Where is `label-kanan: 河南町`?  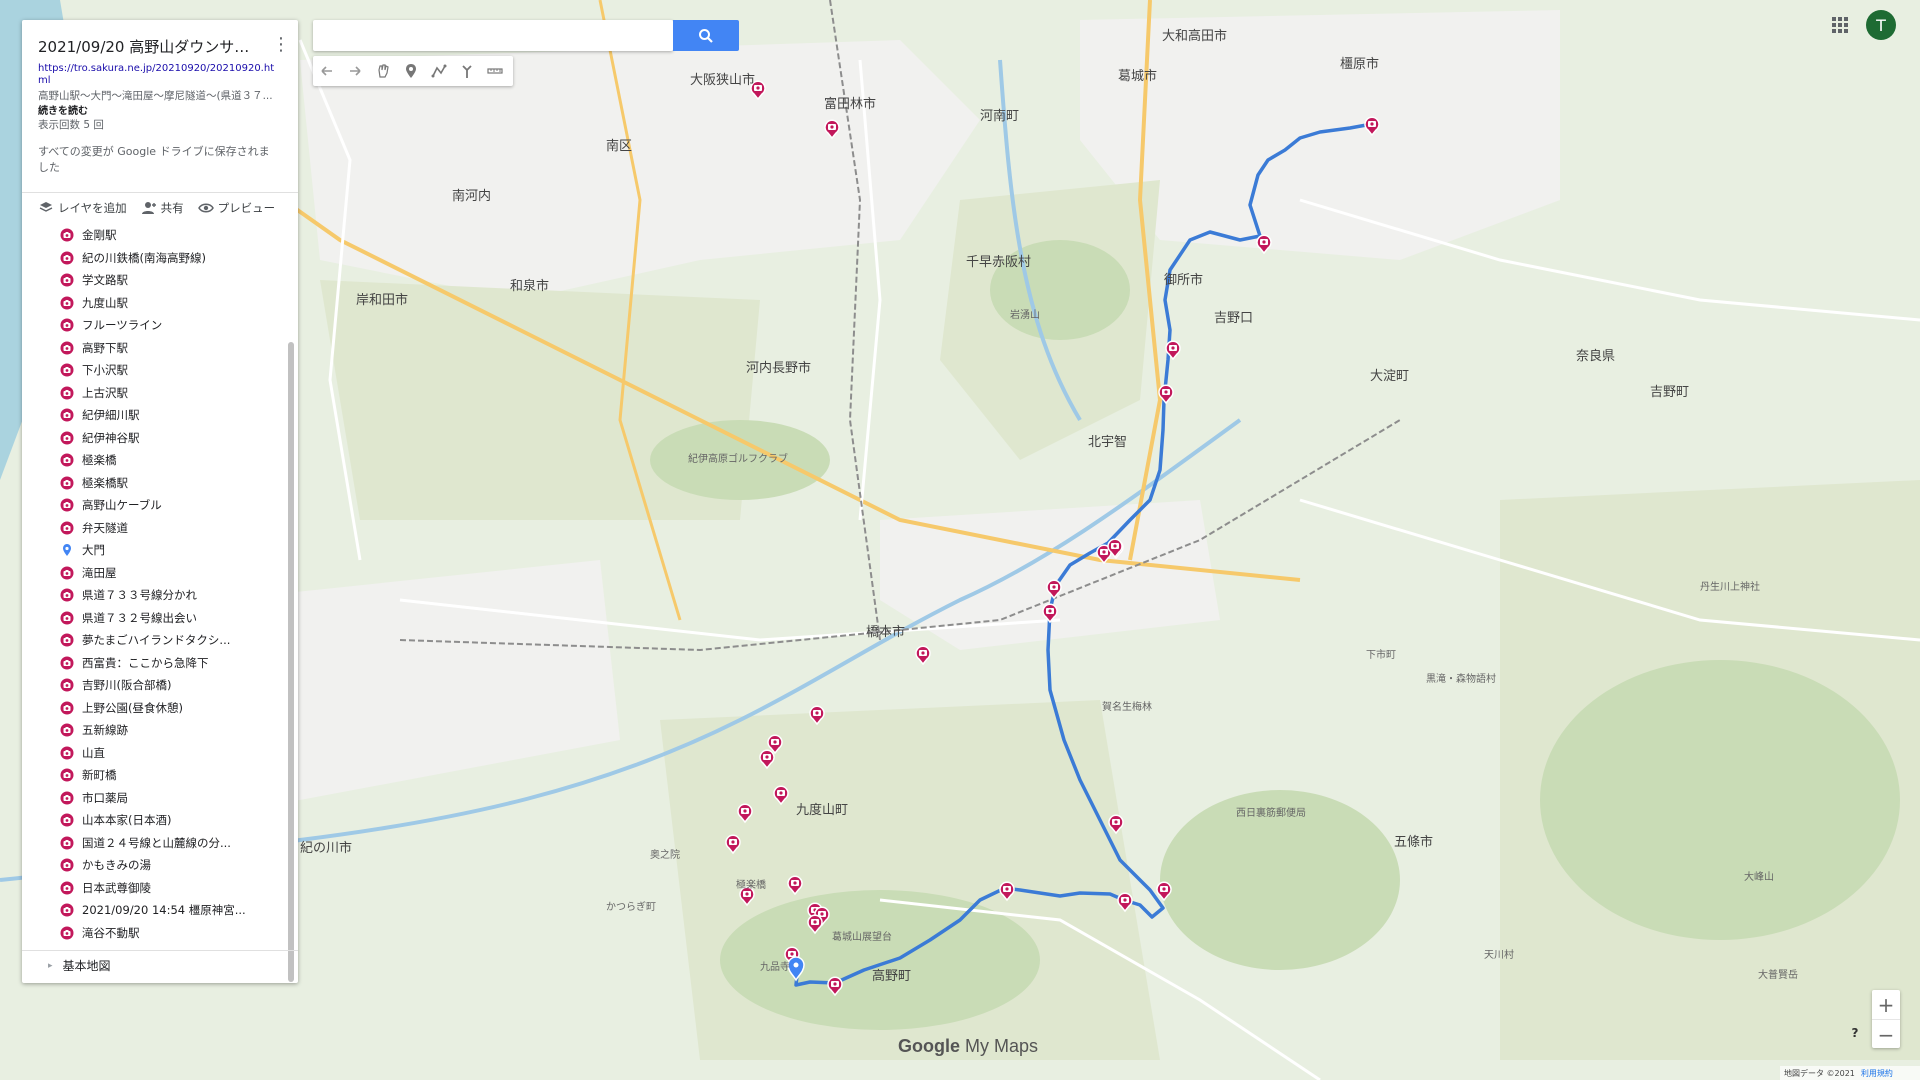
label-kanan: 河南町 is located at coordinates (999, 116).